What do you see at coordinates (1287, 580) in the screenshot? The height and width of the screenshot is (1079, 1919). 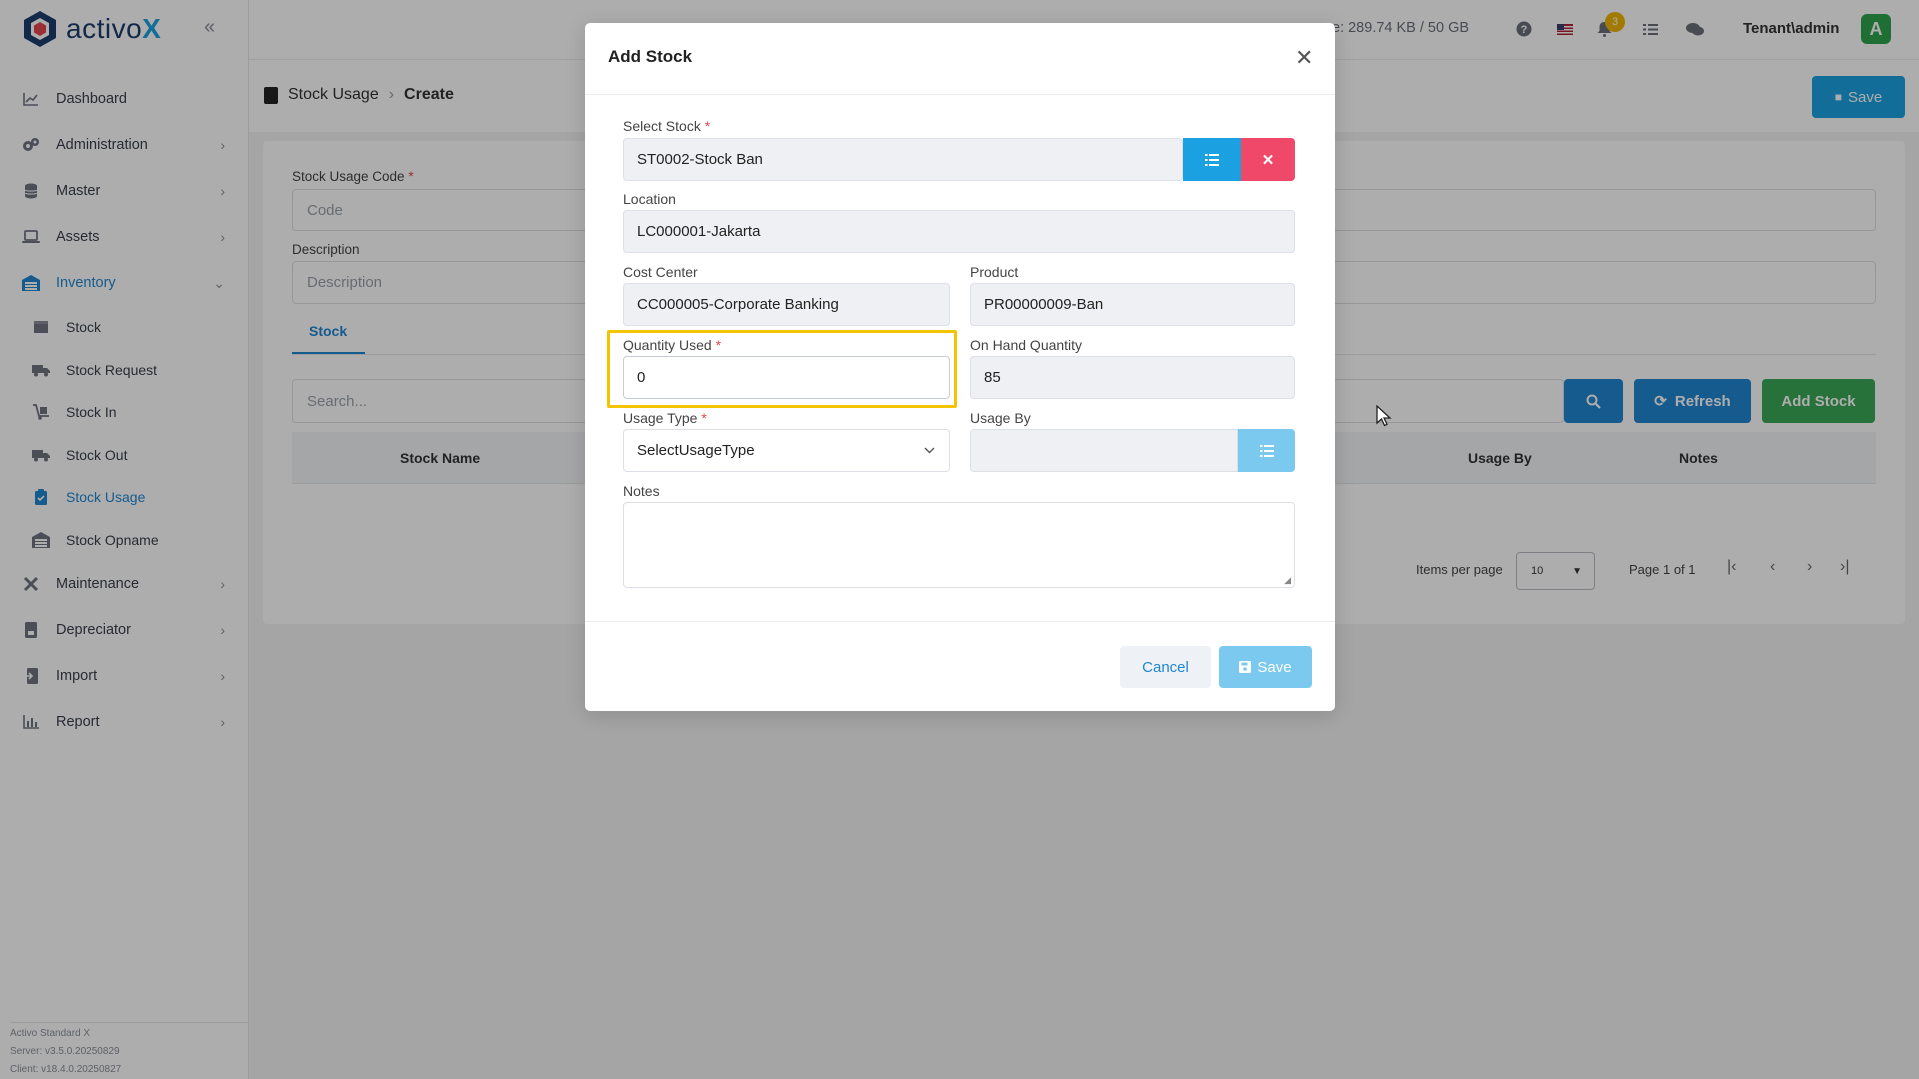 I see `resize-handle-icon: ◢` at bounding box center [1287, 580].